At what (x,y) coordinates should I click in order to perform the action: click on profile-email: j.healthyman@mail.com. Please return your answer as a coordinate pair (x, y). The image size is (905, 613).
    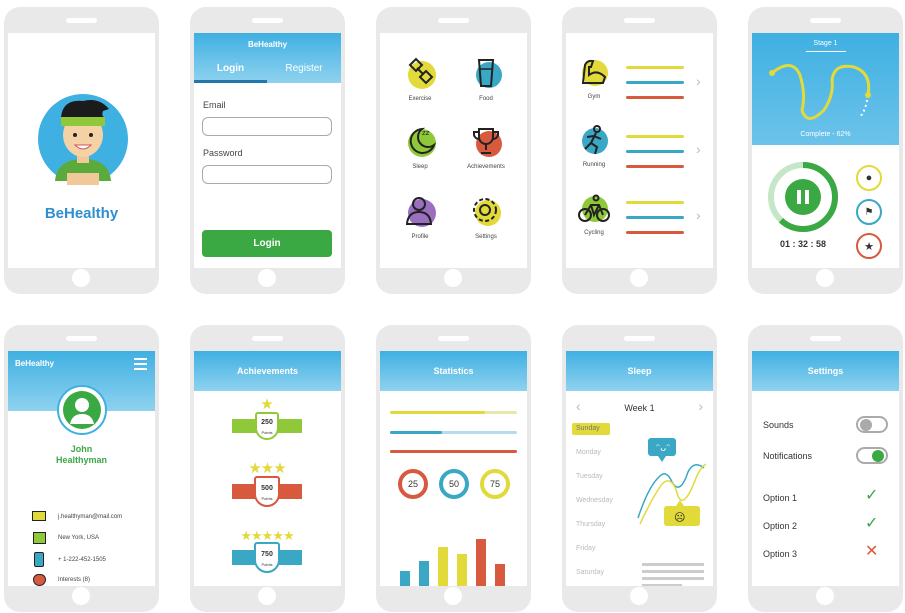
    Looking at the image, I should click on (90, 517).